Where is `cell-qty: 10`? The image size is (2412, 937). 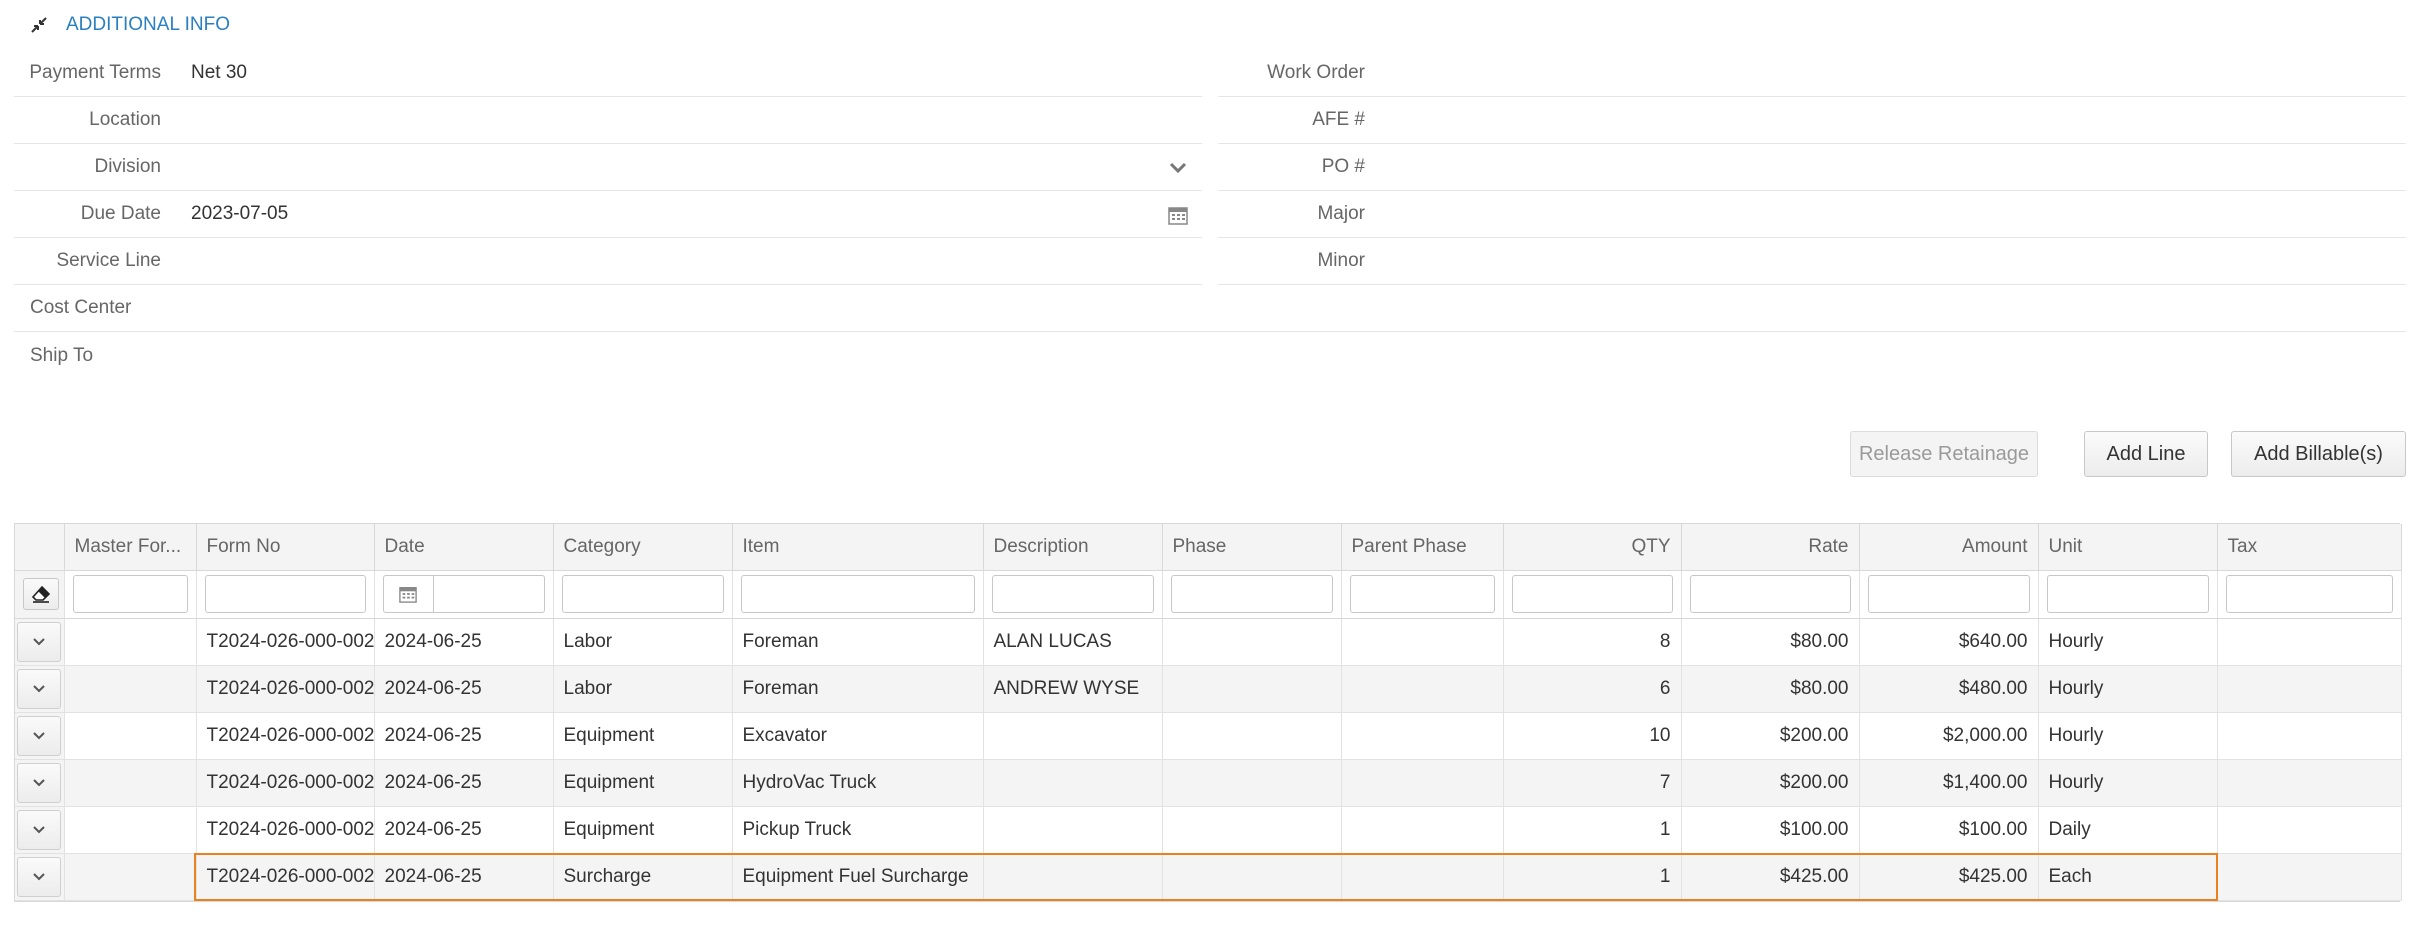
cell-qty: 10 is located at coordinates (1592, 736).